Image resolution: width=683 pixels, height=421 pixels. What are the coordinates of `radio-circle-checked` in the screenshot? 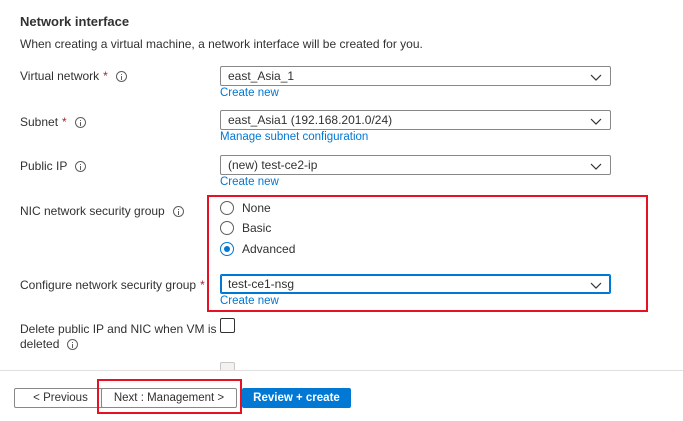 It's located at (227, 249).